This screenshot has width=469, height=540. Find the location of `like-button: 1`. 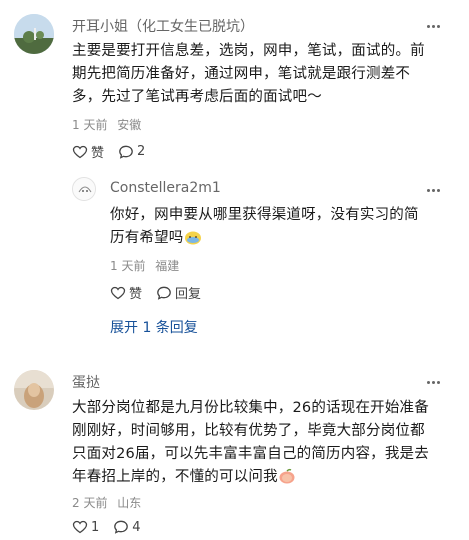

like-button: 1 is located at coordinates (85, 527).